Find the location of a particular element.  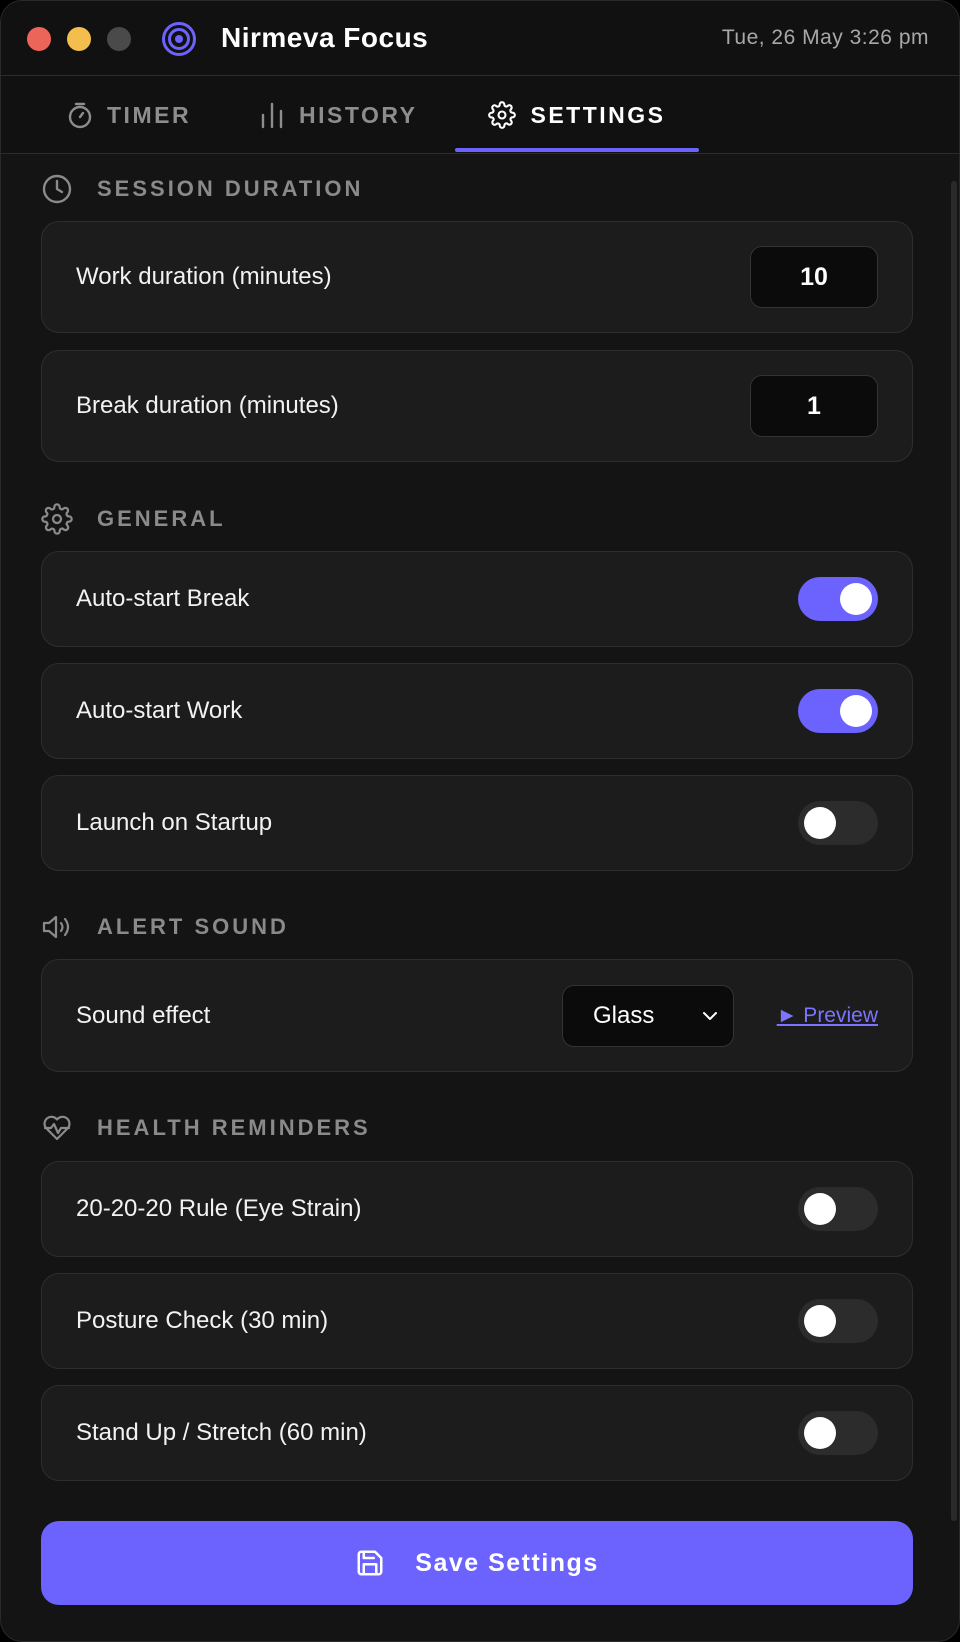

auto-start-work-toggle is located at coordinates (838, 711).